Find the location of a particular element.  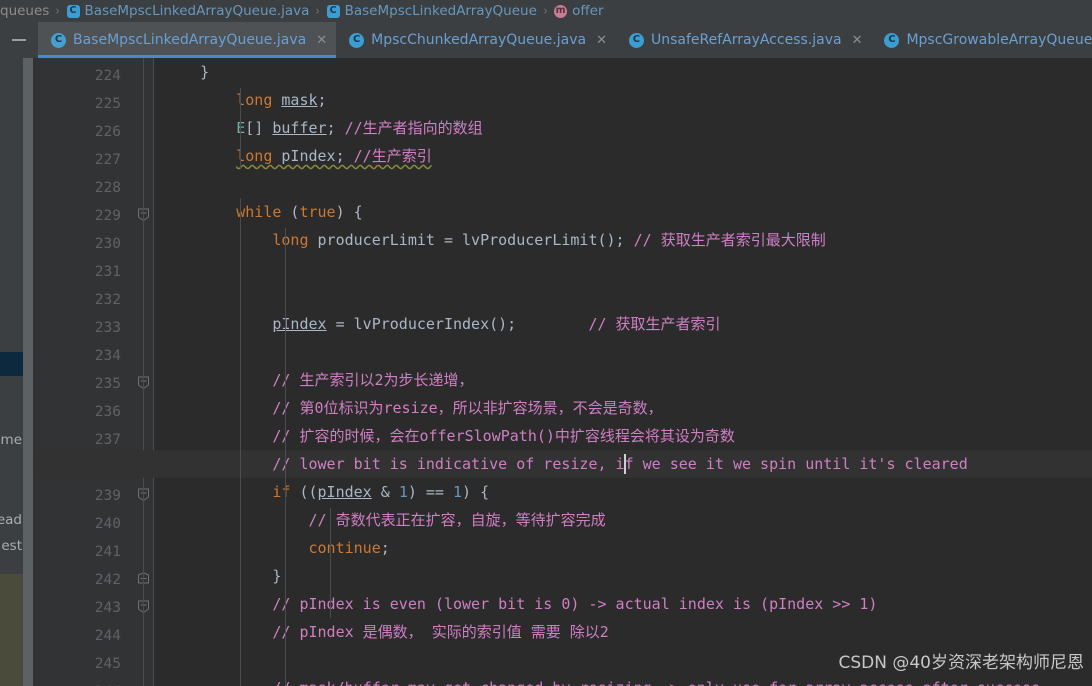

code-line-236: // 第0位标识为resize，所以非扩容场景，不会是奇数， is located at coordinates (408, 408).